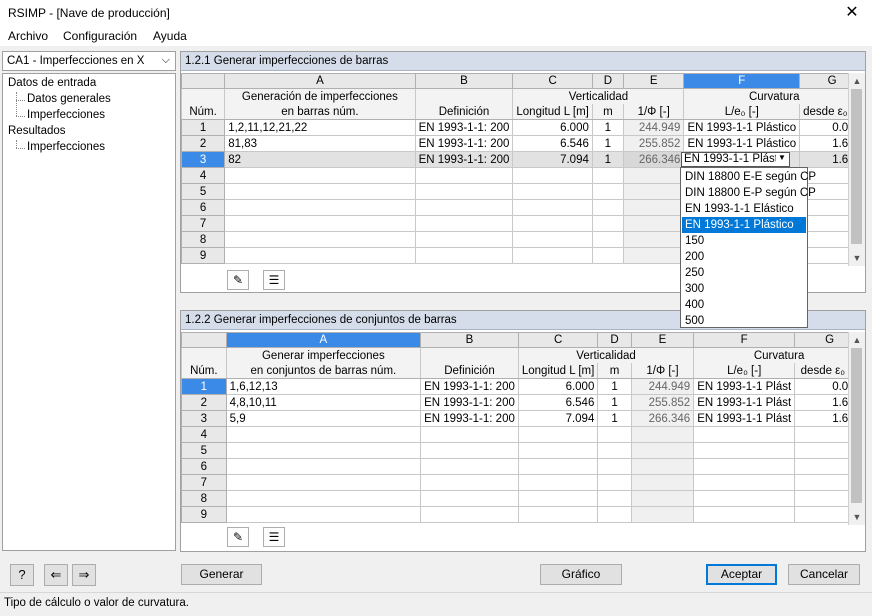 This screenshot has width=872, height=616. What do you see at coordinates (744, 289) in the screenshot?
I see `dropdown-option: 300` at bounding box center [744, 289].